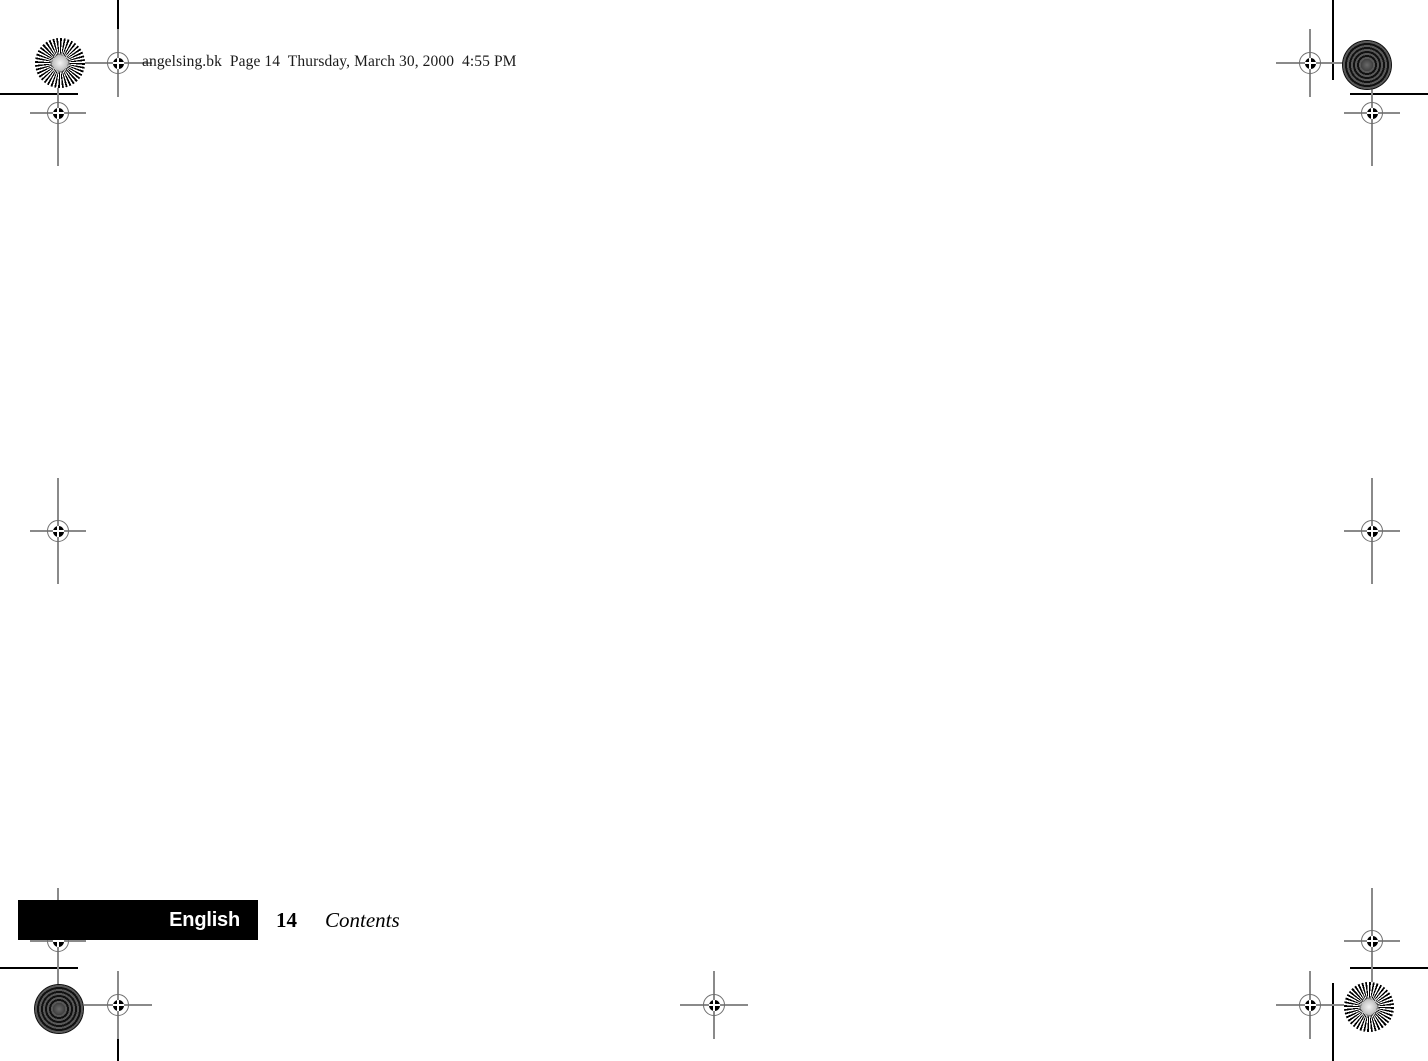 Image resolution: width=1428 pixels, height=1061 pixels. Describe the element at coordinates (59, 1009) in the screenshot. I see `halftone-target-bottom-left` at that location.